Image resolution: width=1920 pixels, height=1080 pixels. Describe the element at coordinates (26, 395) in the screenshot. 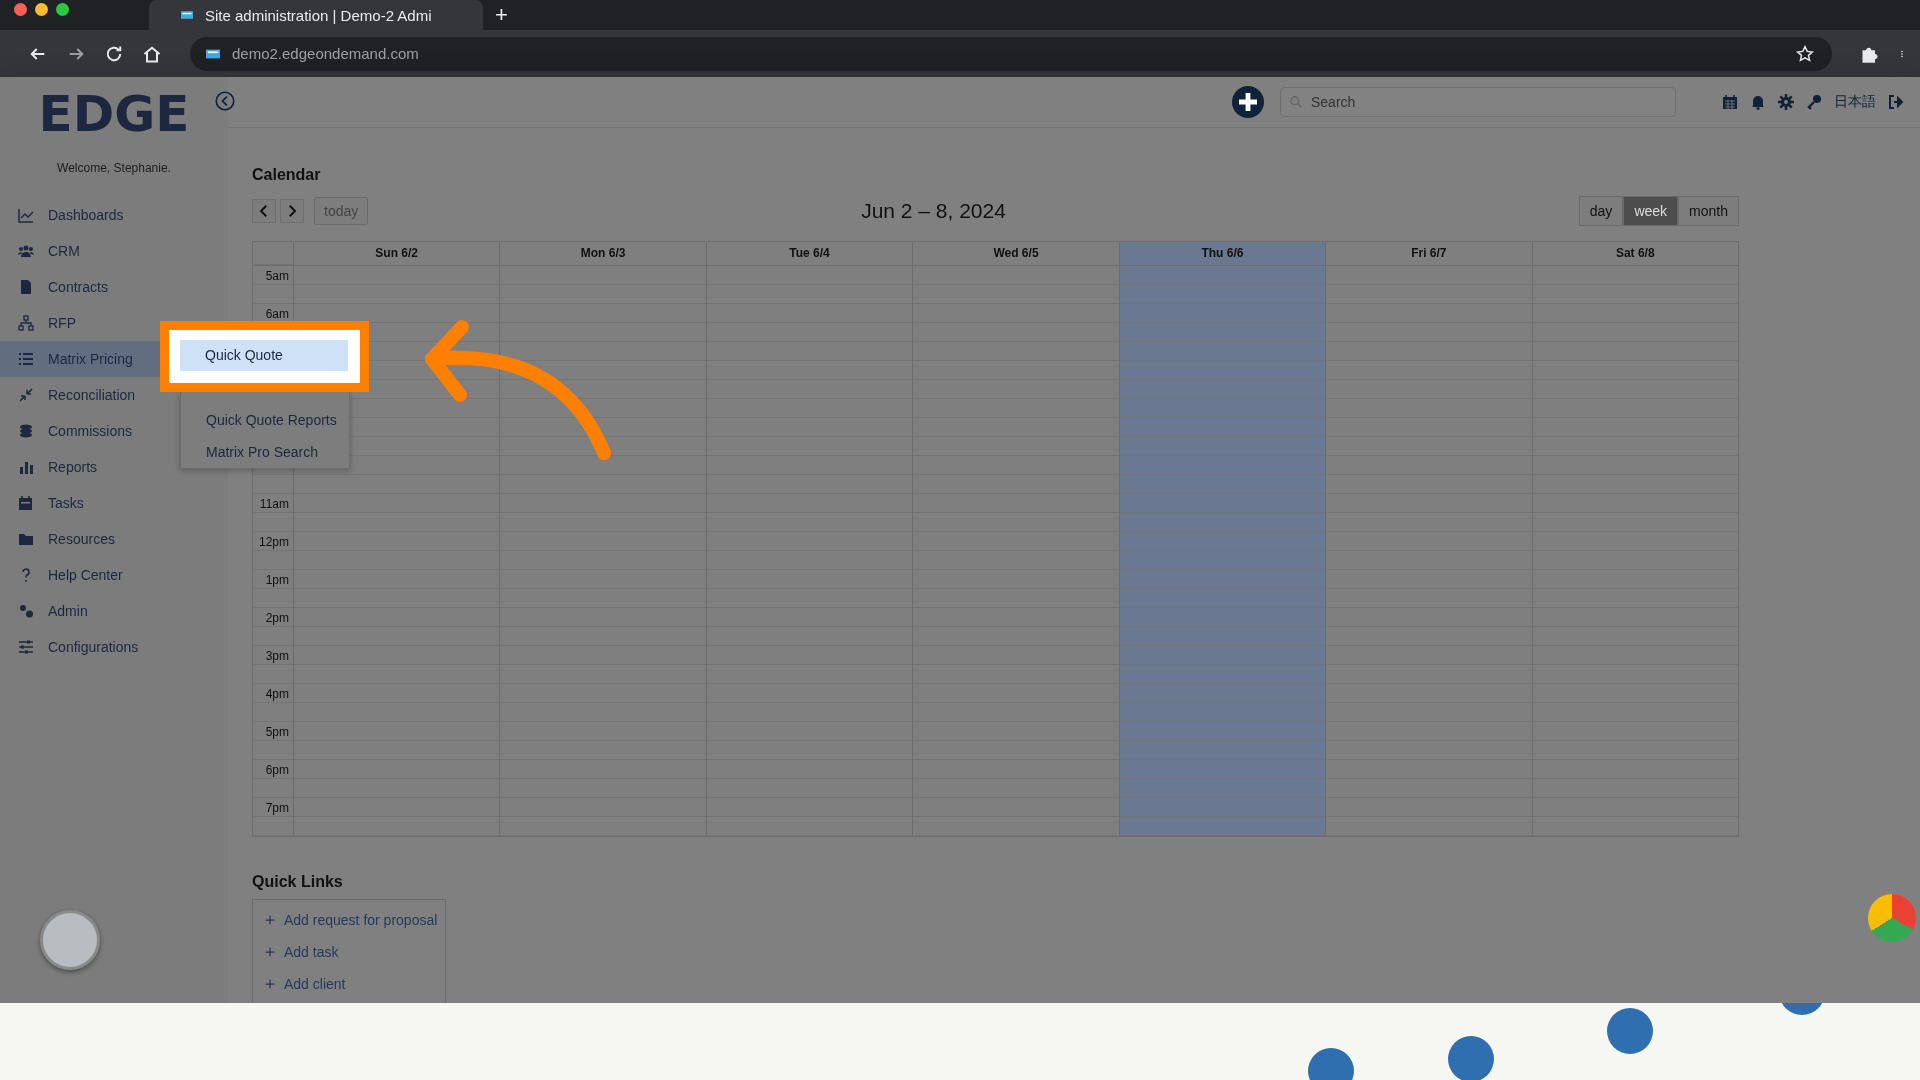

I see `compress-arrows-icon` at that location.